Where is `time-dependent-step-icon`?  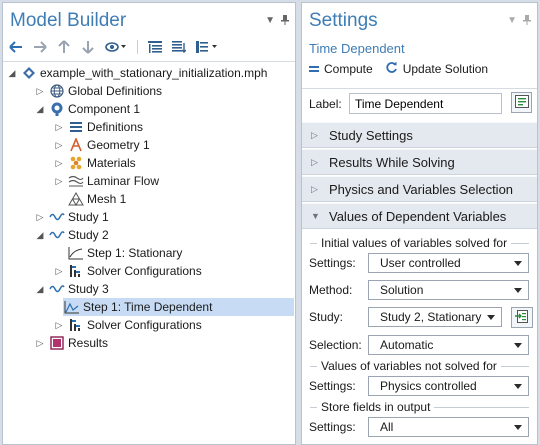
time-dependent-step-icon is located at coordinates (72, 307).